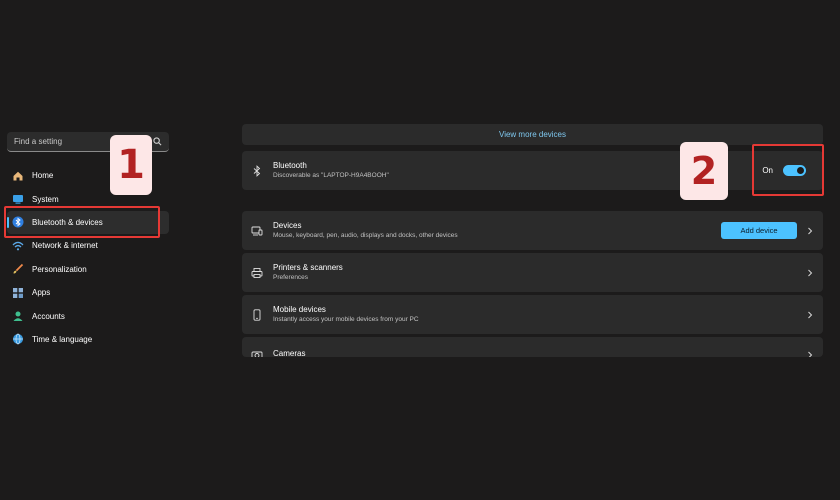 The width and height of the screenshot is (840, 500). I want to click on view-more-devices-button: View more devices, so click(532, 134).